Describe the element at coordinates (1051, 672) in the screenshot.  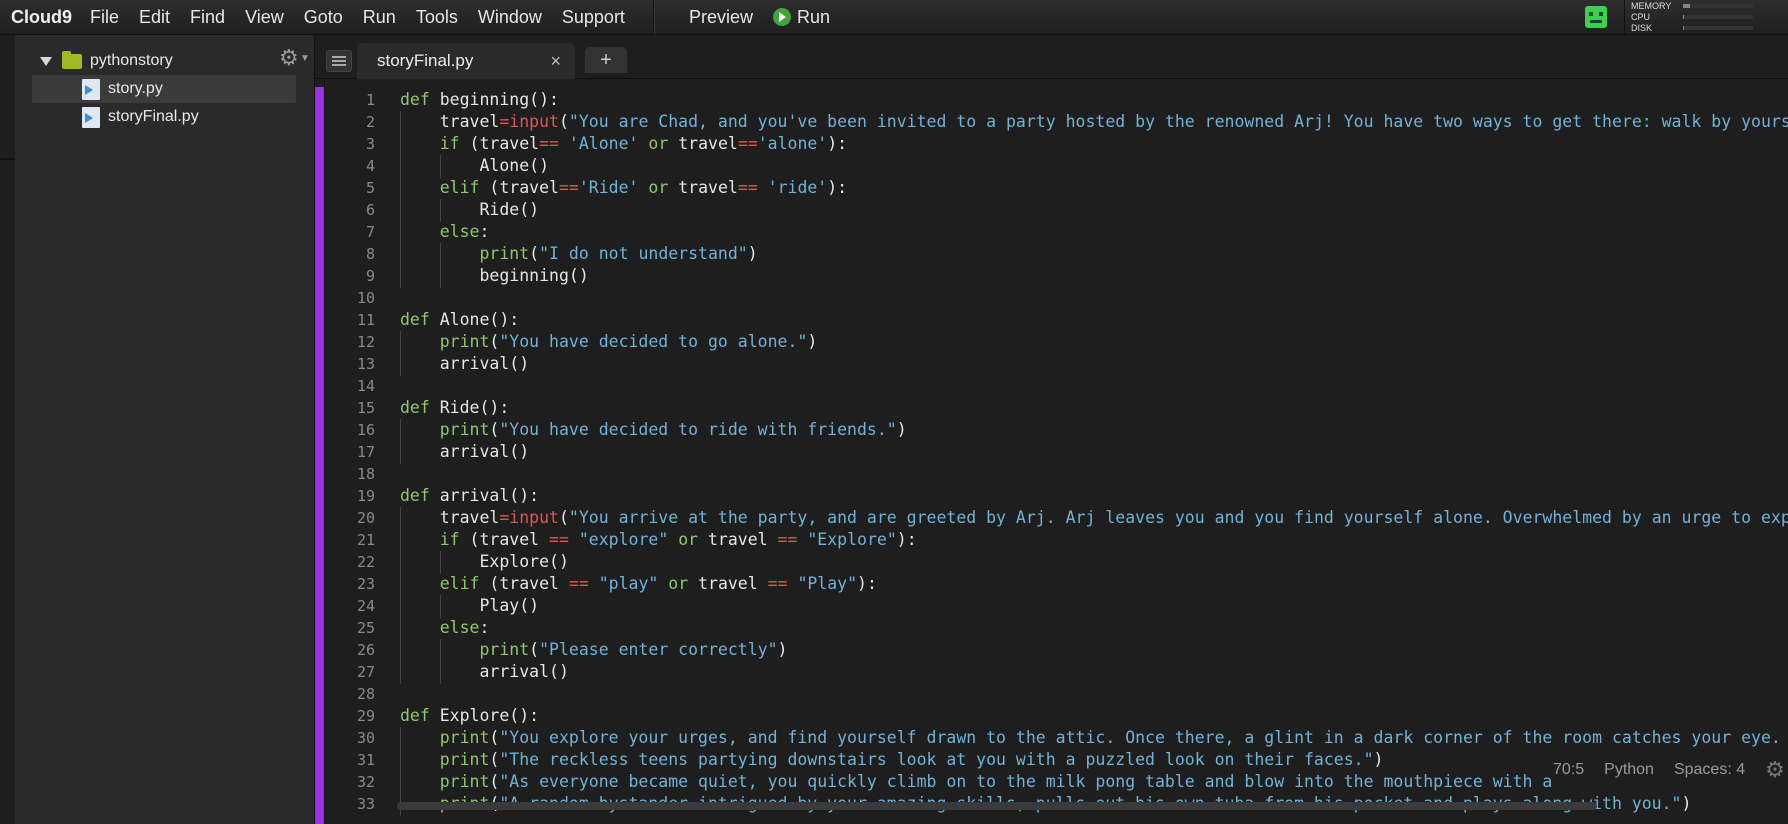
I see `code-line: 27 arrival()` at that location.